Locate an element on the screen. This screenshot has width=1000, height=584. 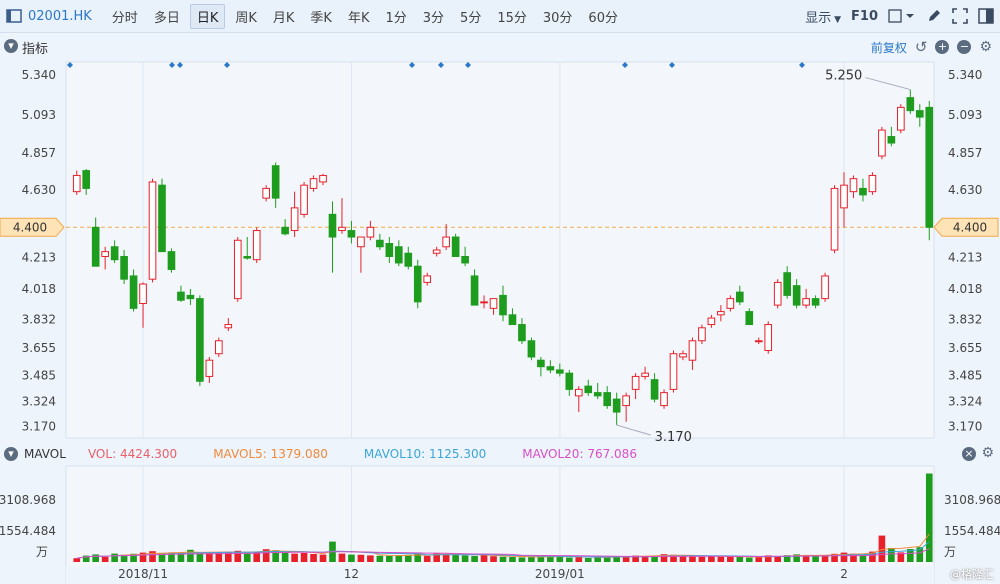
zoom-in-icon: + is located at coordinates (942, 47).